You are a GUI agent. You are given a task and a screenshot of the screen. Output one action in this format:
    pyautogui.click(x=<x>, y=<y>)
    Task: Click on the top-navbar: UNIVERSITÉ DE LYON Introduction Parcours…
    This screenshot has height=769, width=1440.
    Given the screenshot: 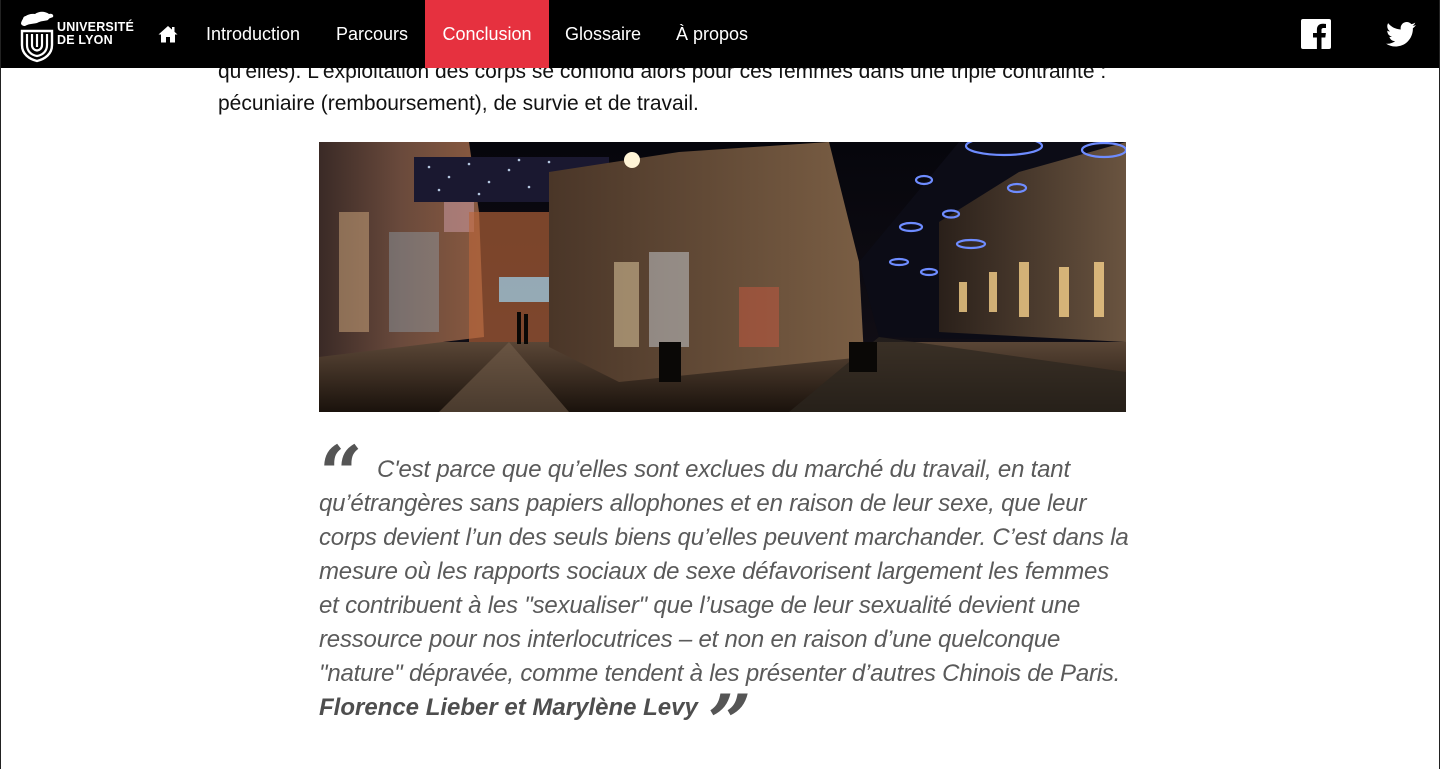 What is the action you would take?
    pyautogui.click(x=720, y=34)
    